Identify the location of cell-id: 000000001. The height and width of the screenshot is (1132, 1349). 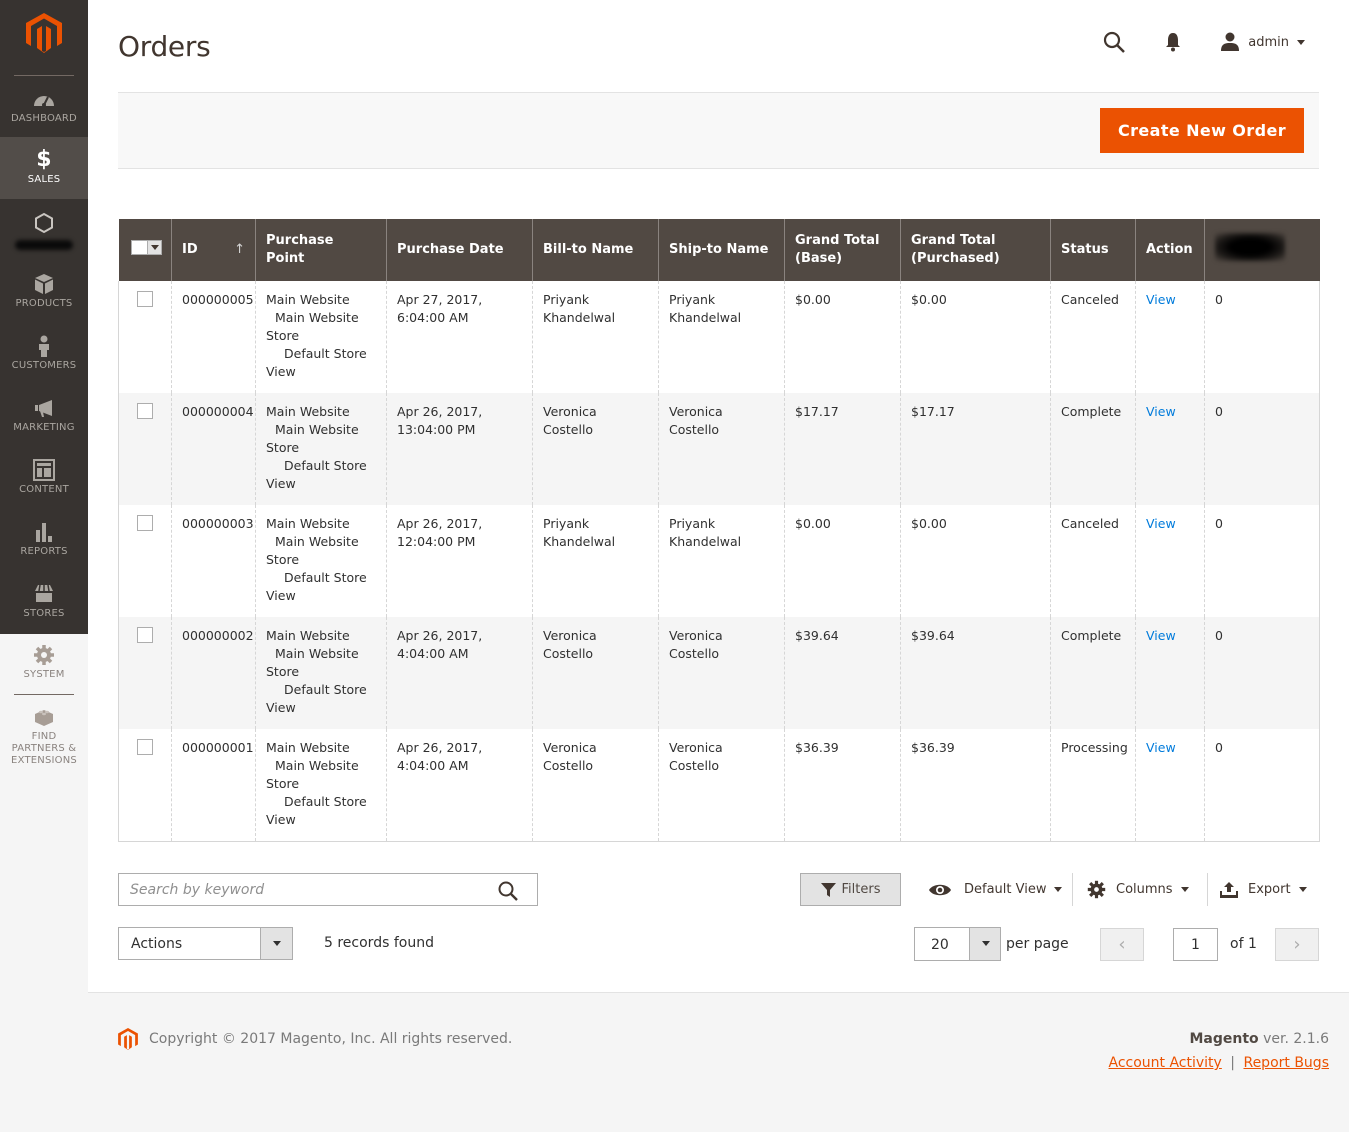
(213, 785).